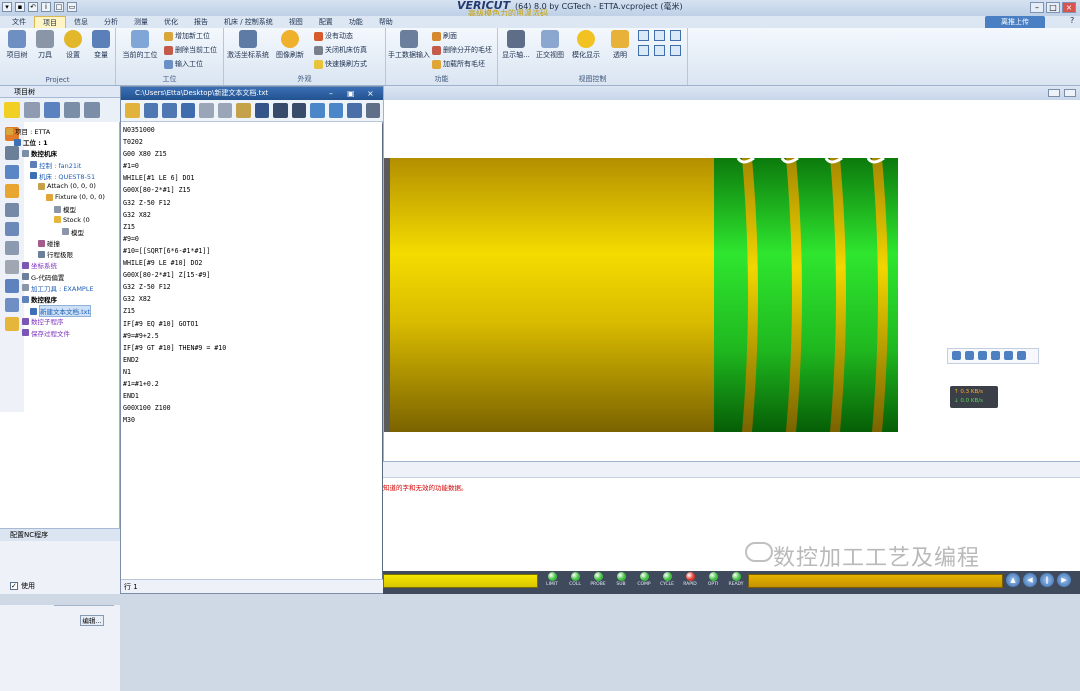 This screenshot has height=691, width=1080. I want to click on tree-node: 项目 : ETTA, so click(28, 131).